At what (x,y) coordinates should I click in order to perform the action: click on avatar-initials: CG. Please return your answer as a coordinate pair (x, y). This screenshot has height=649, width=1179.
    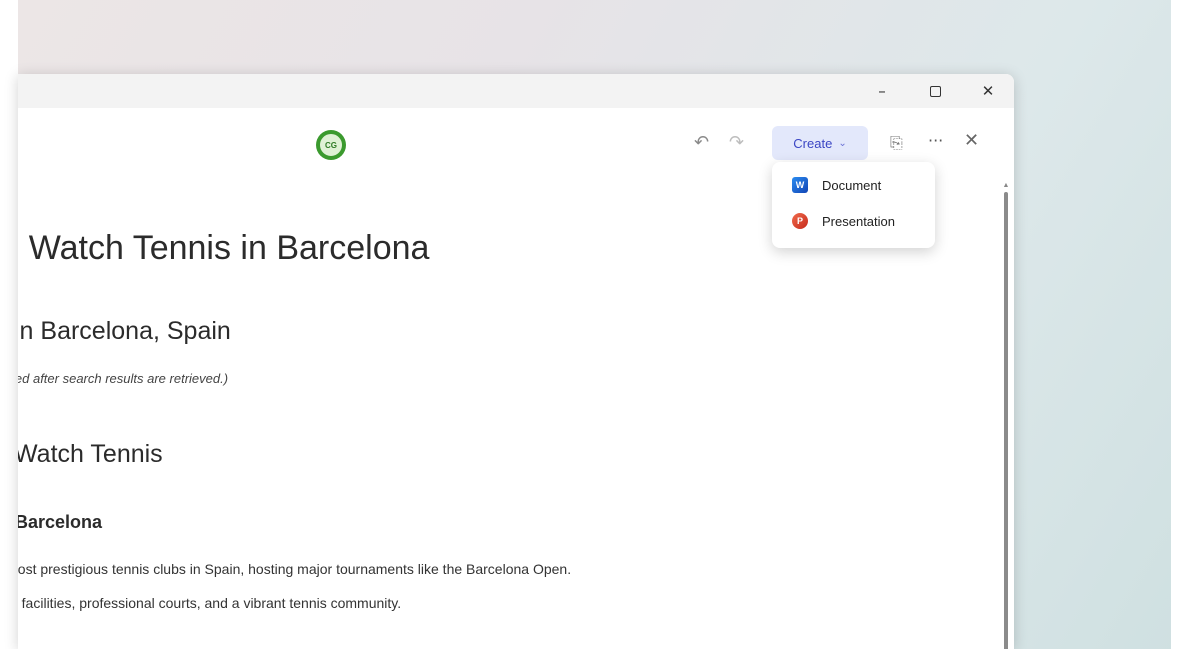
    Looking at the image, I should click on (331, 145).